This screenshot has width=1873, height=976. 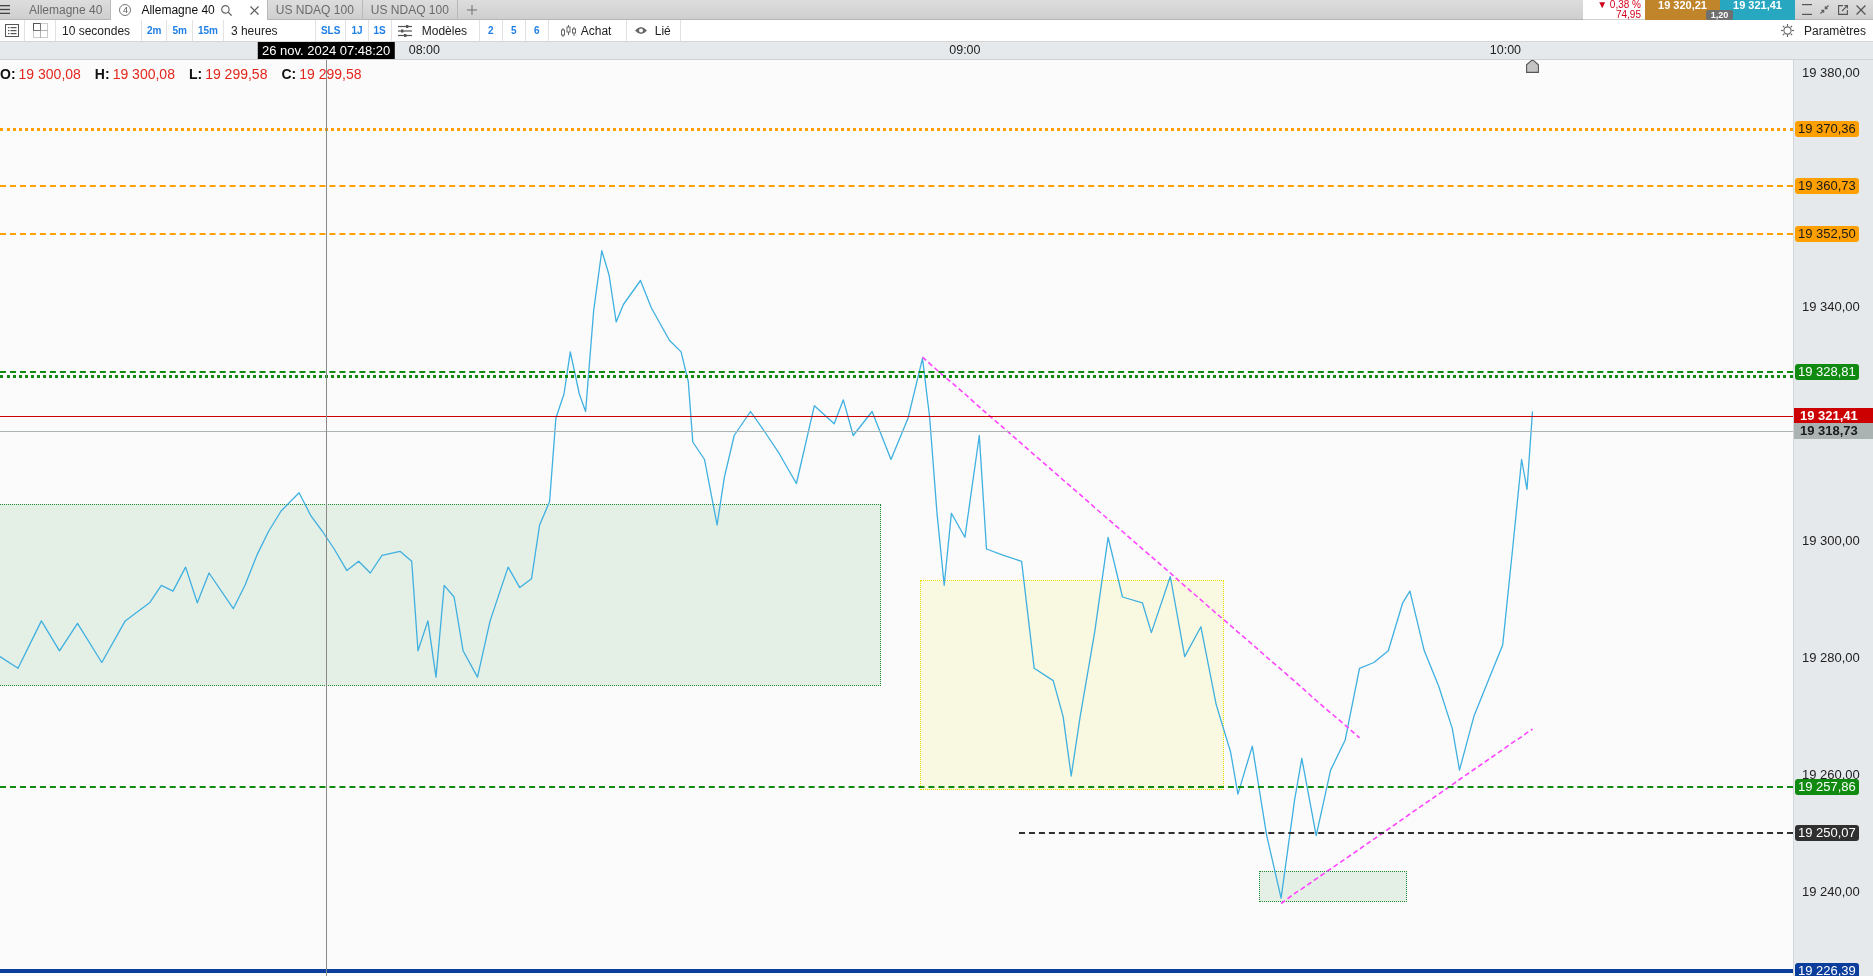 I want to click on price-axis-label: 19 340,00, so click(x=1831, y=306).